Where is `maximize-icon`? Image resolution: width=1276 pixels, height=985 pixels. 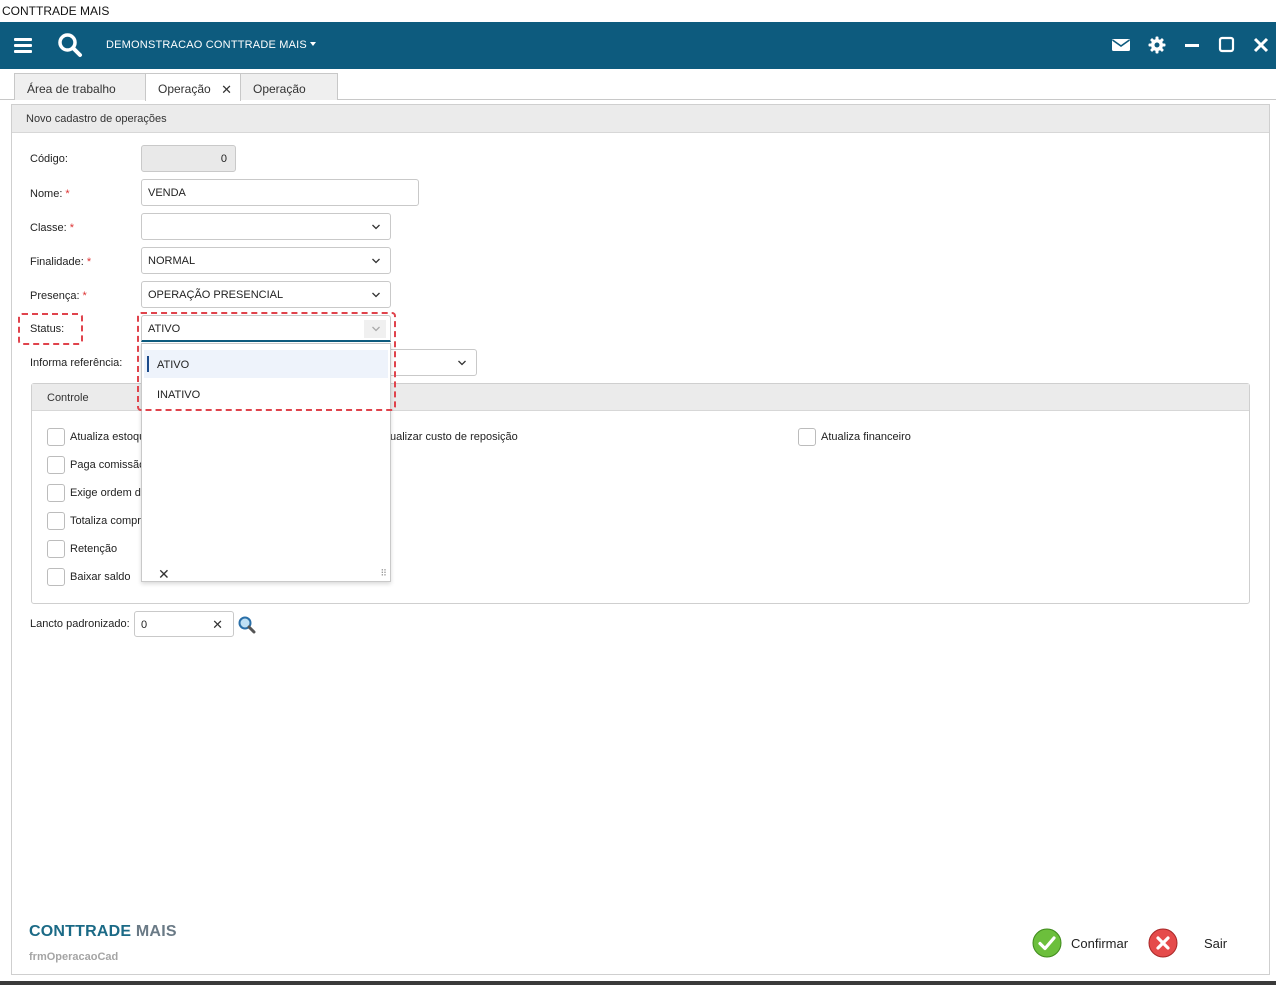 maximize-icon is located at coordinates (1228, 45).